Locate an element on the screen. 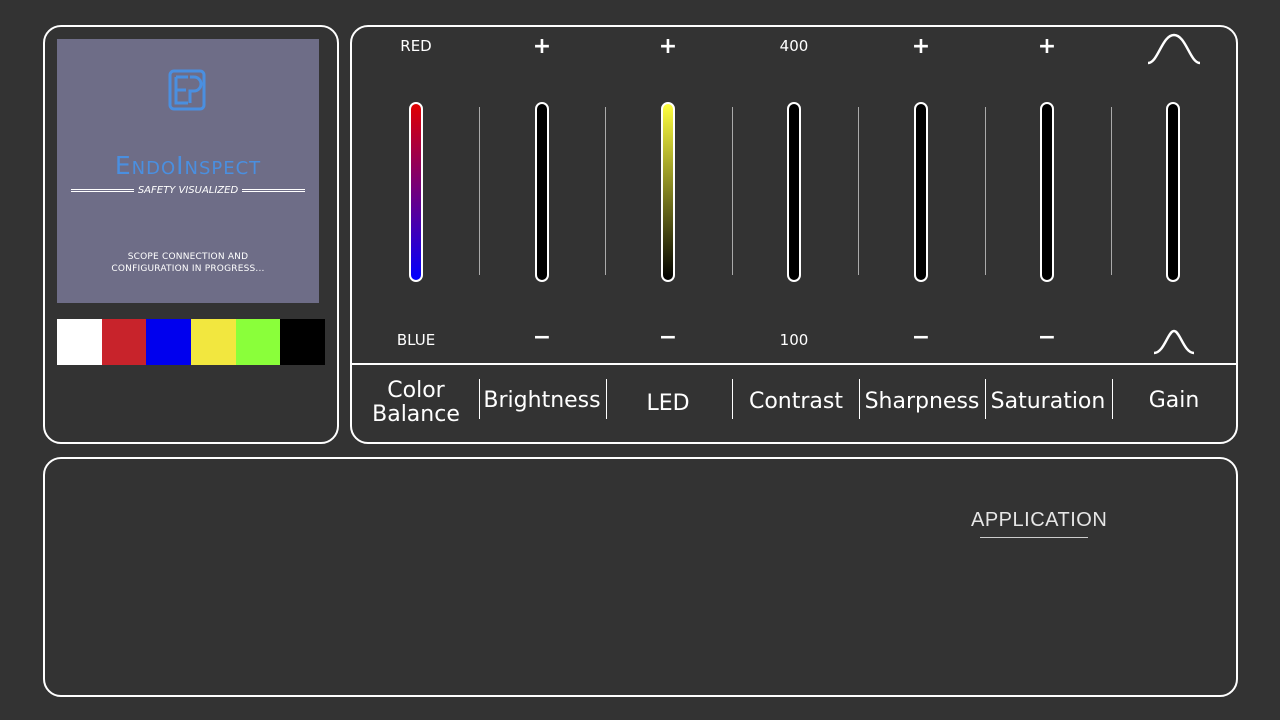 This screenshot has width=1280, height=720. saturation-slider is located at coordinates (1047, 192).